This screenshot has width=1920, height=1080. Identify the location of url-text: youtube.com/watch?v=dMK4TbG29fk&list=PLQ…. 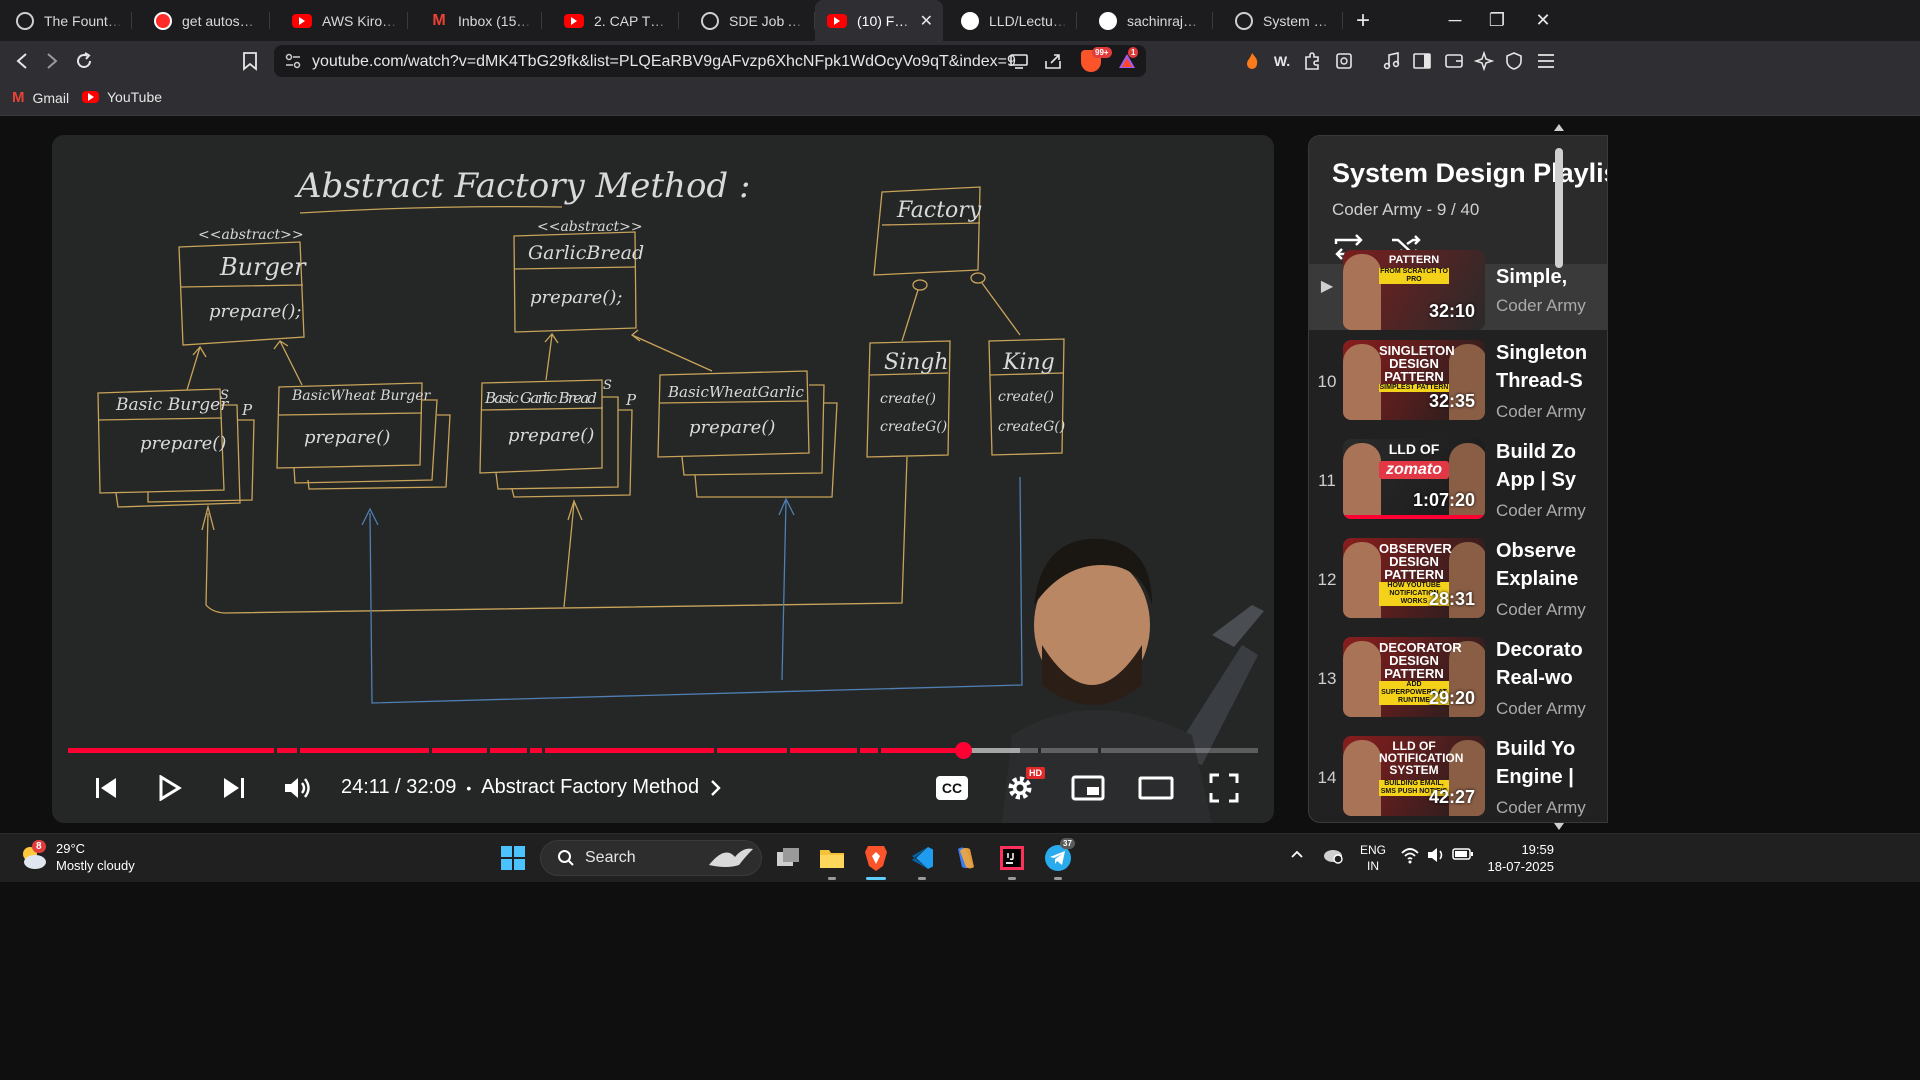
(664, 62).